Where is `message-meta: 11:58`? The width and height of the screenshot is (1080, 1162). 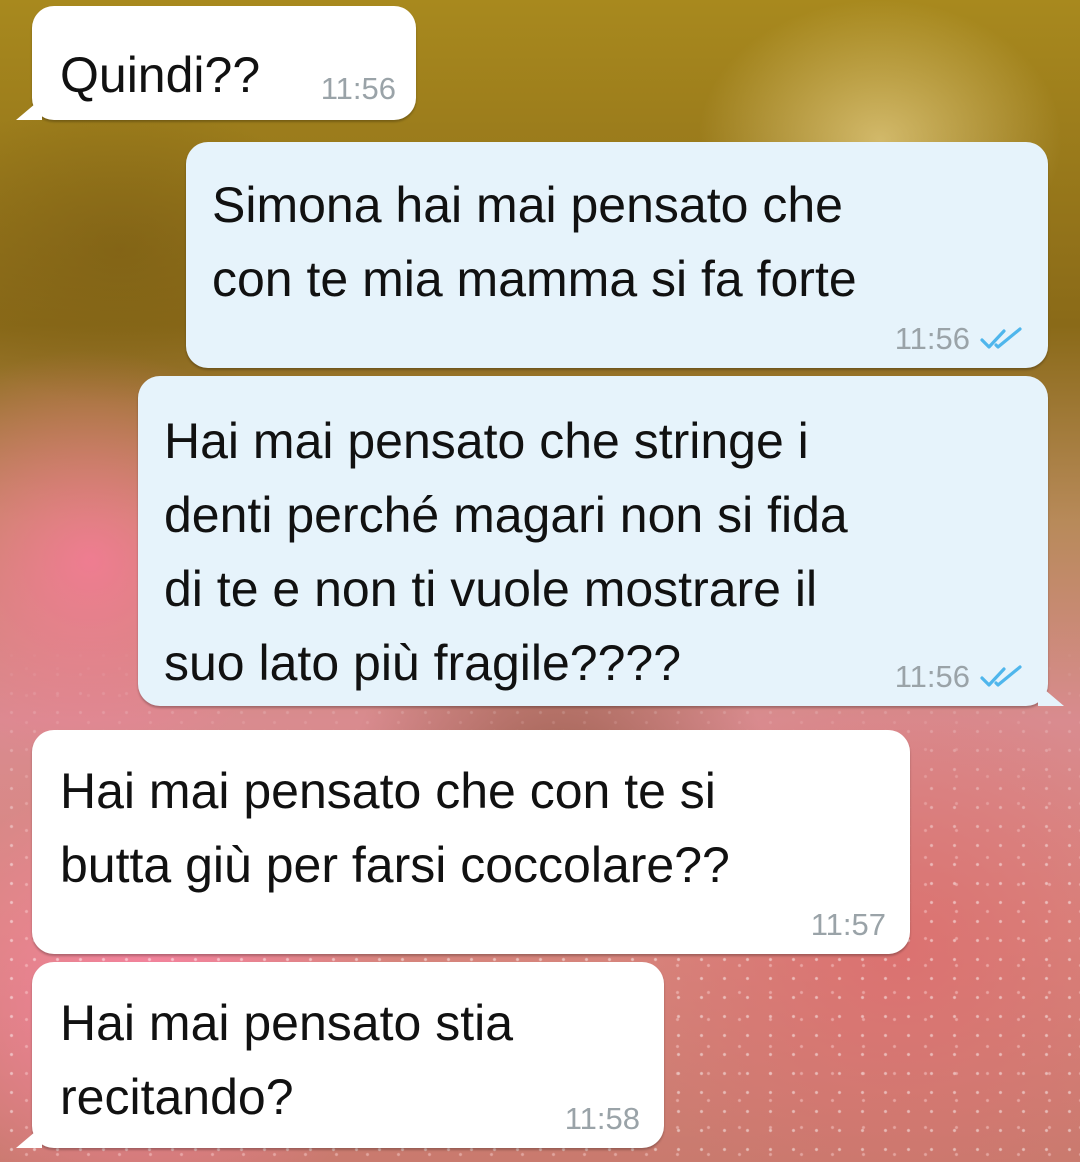
message-meta: 11:58 is located at coordinates (602, 1119).